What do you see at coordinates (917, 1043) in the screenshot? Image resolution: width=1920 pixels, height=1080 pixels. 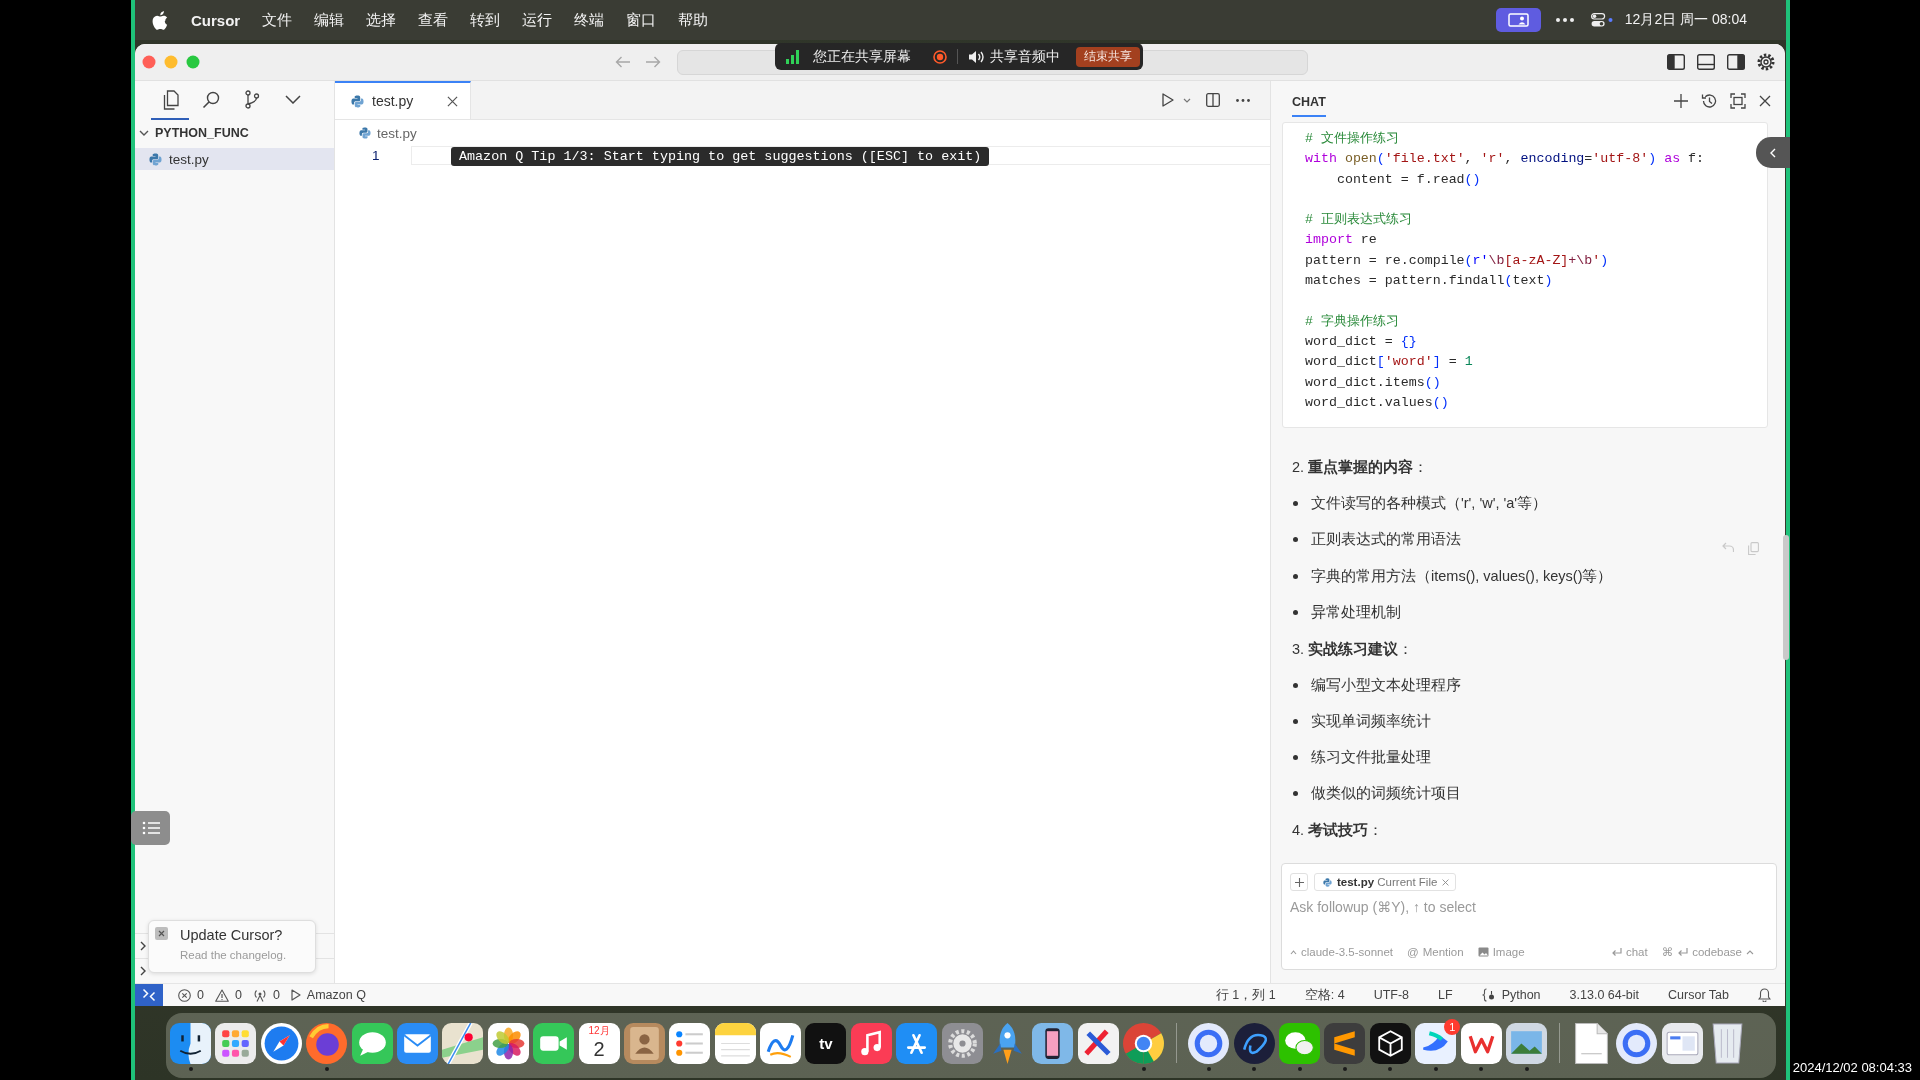 I see `app-store-icon` at bounding box center [917, 1043].